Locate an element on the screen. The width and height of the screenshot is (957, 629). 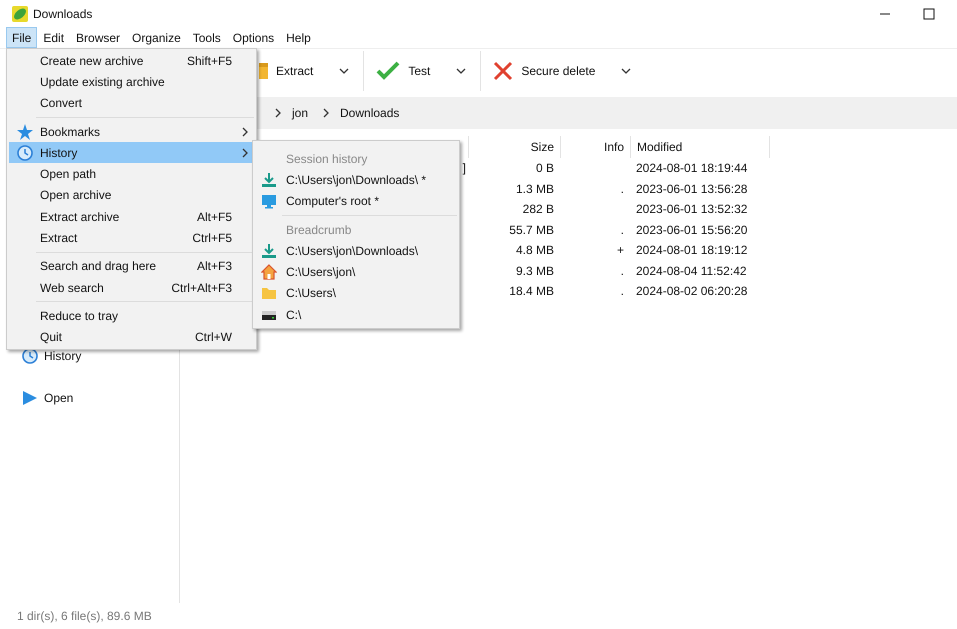
menu-item: Bookmarks is located at coordinates (131, 131).